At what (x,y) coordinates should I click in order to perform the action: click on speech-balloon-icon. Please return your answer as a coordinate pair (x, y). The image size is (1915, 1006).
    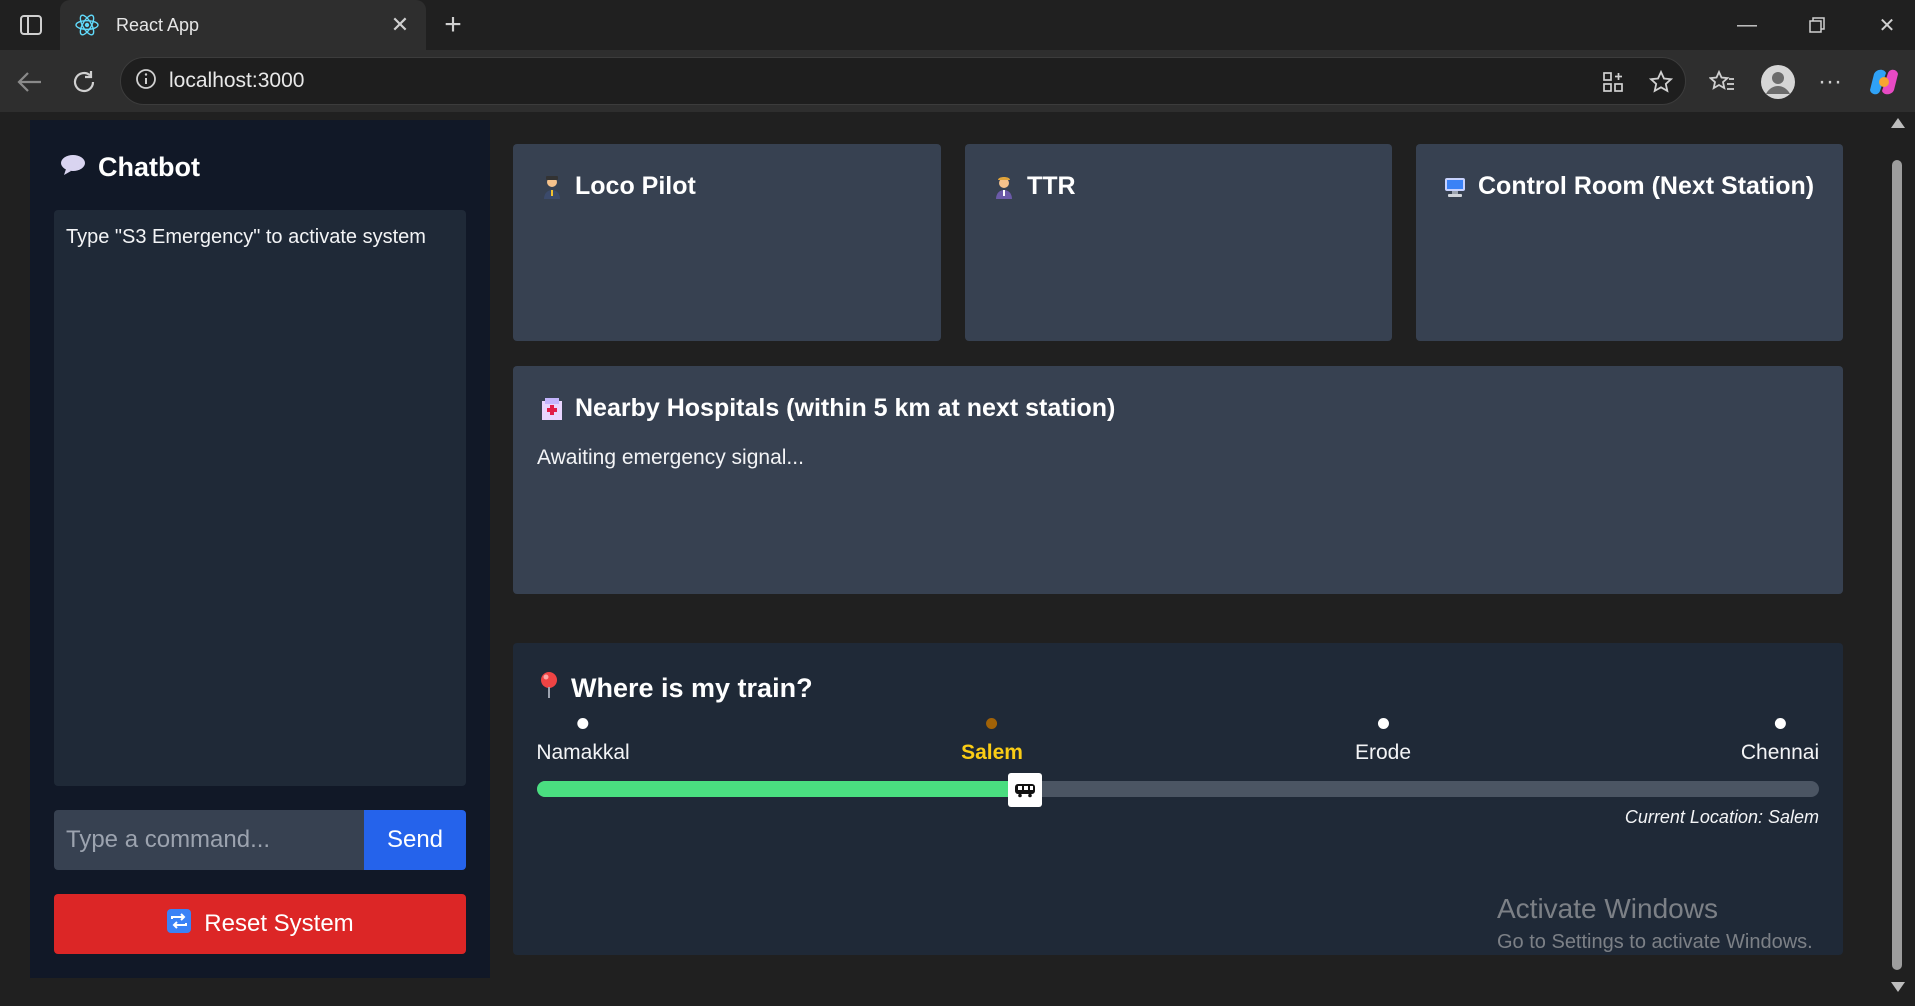
    Looking at the image, I should click on (73, 167).